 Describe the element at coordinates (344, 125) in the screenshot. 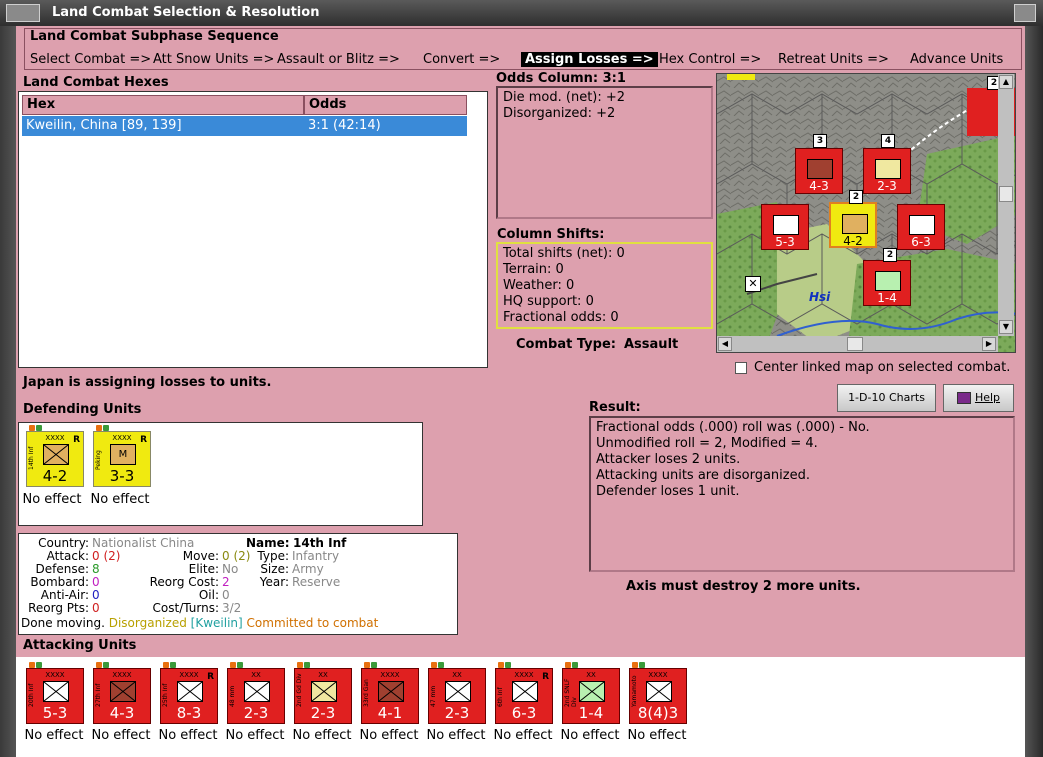

I see `row-odds: 3:1 (42:14)` at that location.